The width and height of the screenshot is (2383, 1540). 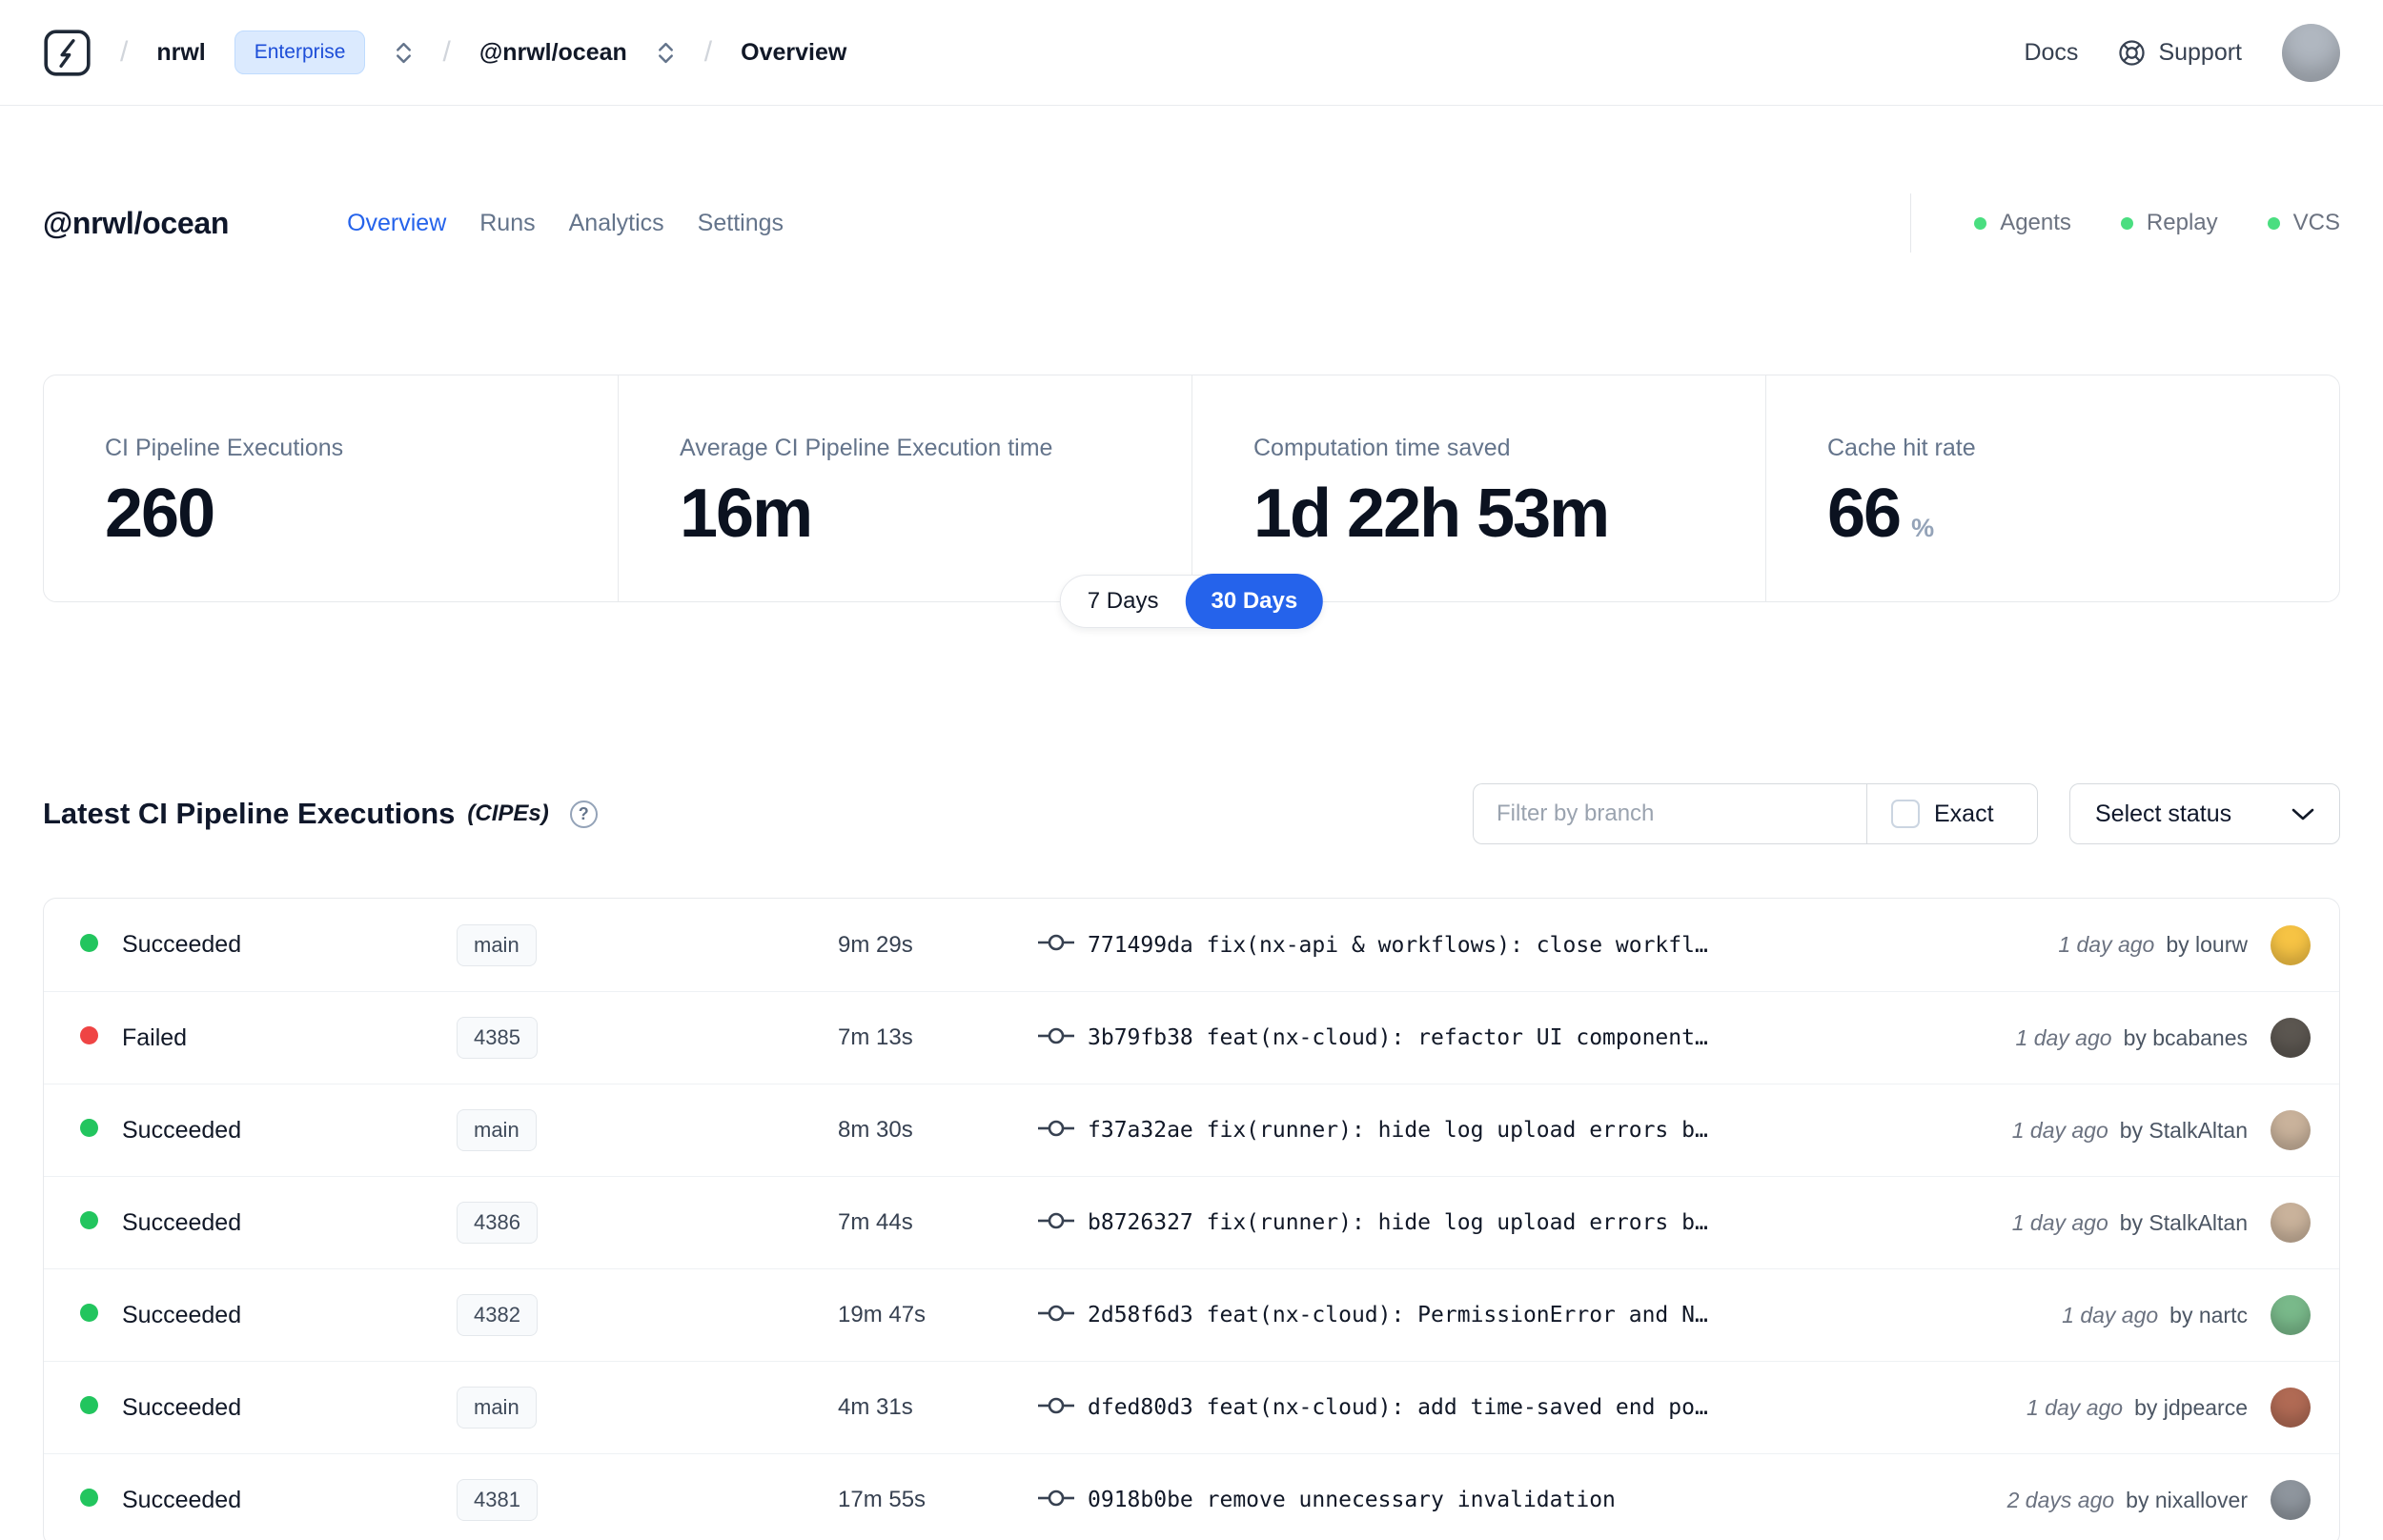 What do you see at coordinates (876, 1407) in the screenshot?
I see `cipe-duration: 4m 31s` at bounding box center [876, 1407].